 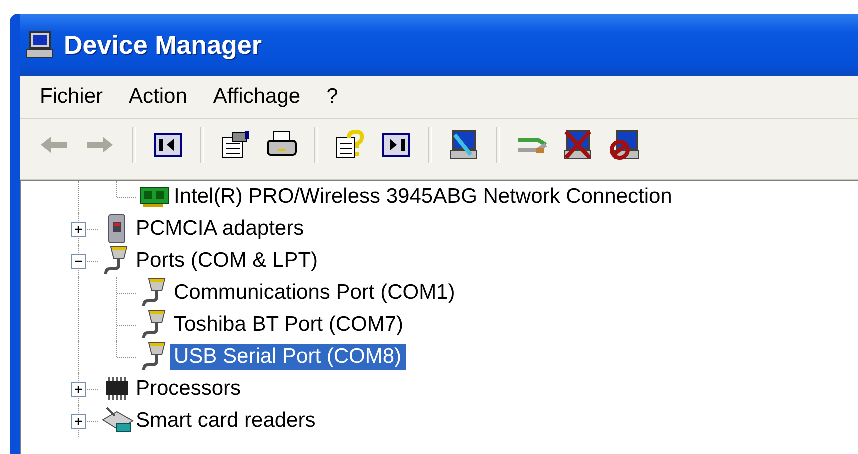 What do you see at coordinates (155, 197) in the screenshot?
I see `network-card-icon` at bounding box center [155, 197].